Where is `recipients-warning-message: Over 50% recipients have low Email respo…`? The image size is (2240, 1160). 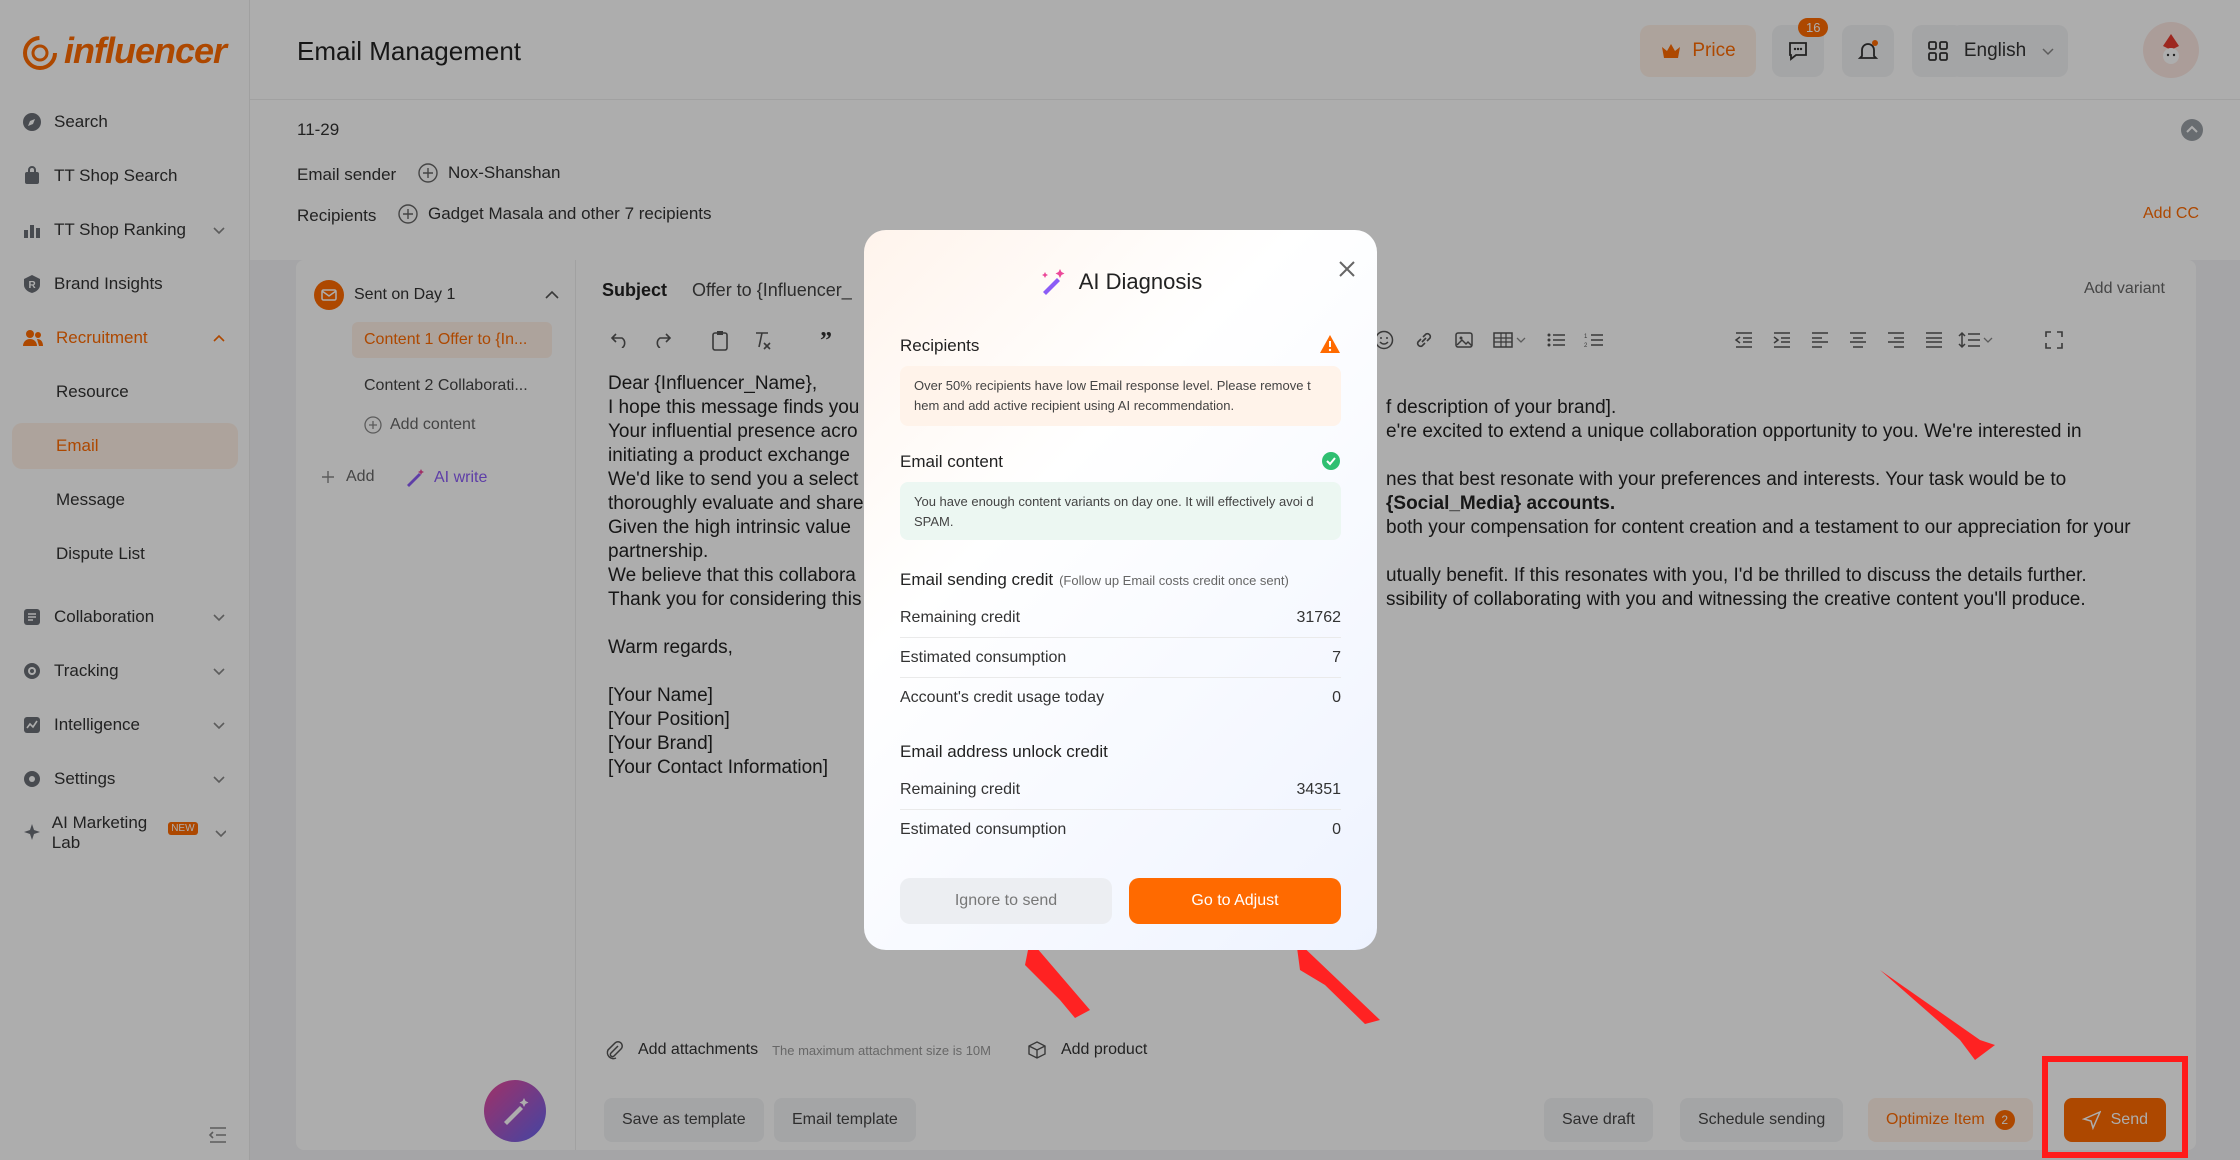
recipients-warning-message: Over 50% recipients have low Email respo… is located at coordinates (1120, 396).